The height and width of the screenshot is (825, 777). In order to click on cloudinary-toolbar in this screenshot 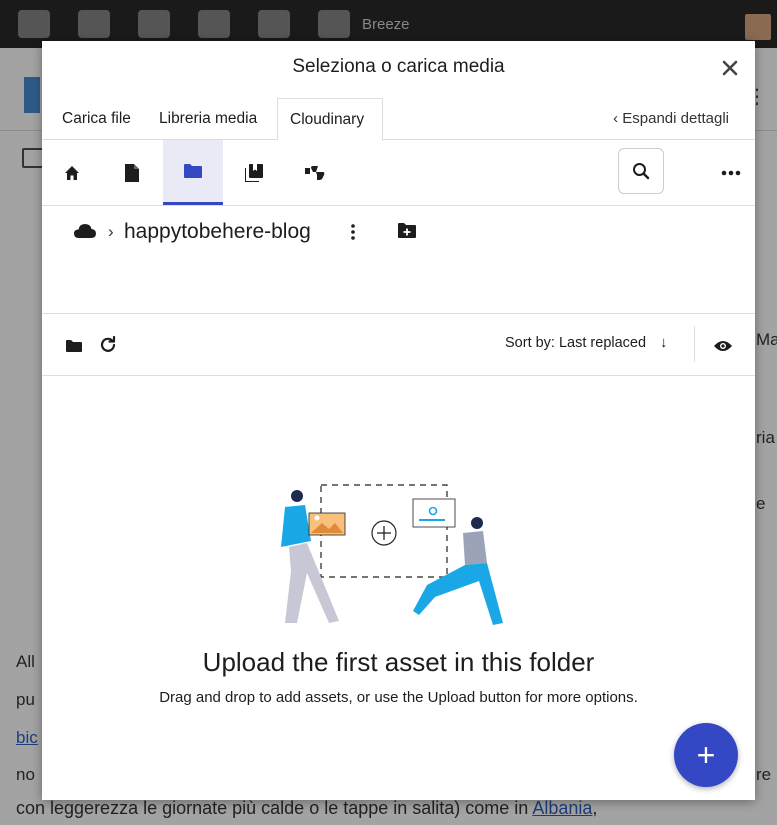, I will do `click(398, 173)`.